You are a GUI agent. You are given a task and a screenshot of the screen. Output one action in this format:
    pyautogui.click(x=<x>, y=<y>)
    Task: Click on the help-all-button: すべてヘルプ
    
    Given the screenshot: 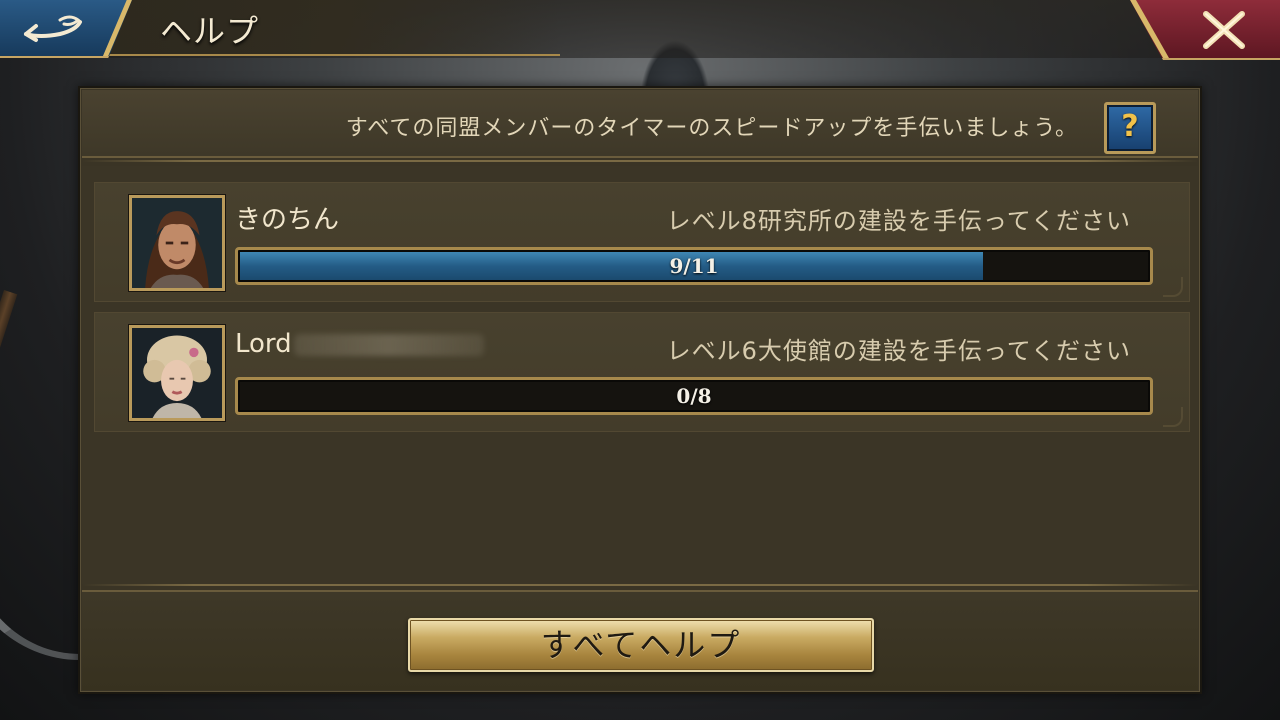 What is the action you would take?
    pyautogui.click(x=641, y=645)
    